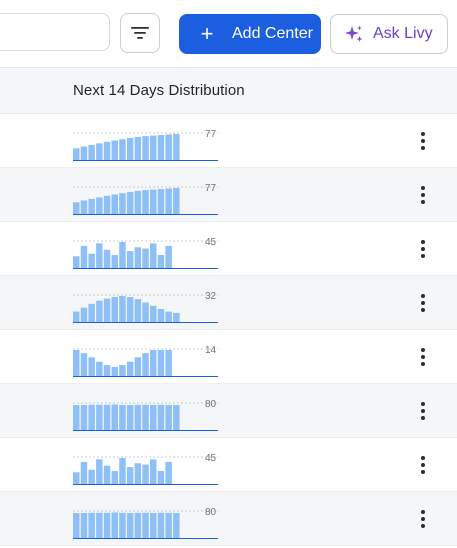  What do you see at coordinates (207, 33) in the screenshot?
I see `plus-icon: +` at bounding box center [207, 33].